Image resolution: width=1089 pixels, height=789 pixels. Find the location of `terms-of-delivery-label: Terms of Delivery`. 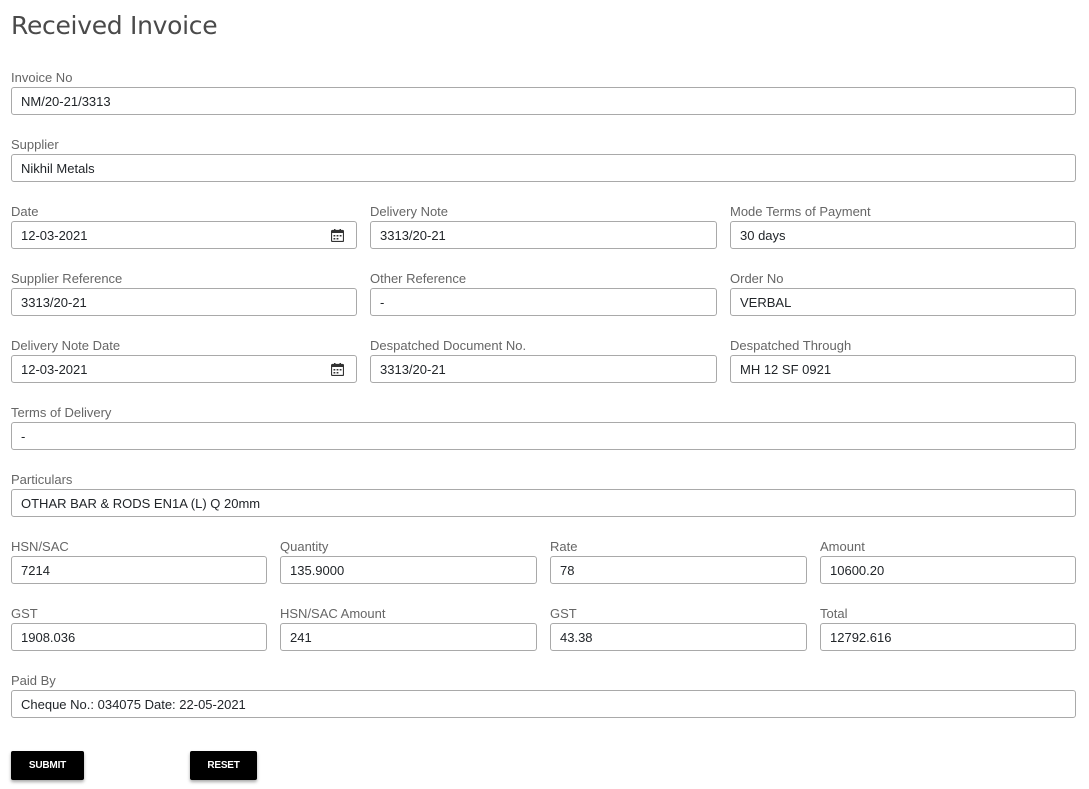

terms-of-delivery-label: Terms of Delivery is located at coordinates (61, 412).